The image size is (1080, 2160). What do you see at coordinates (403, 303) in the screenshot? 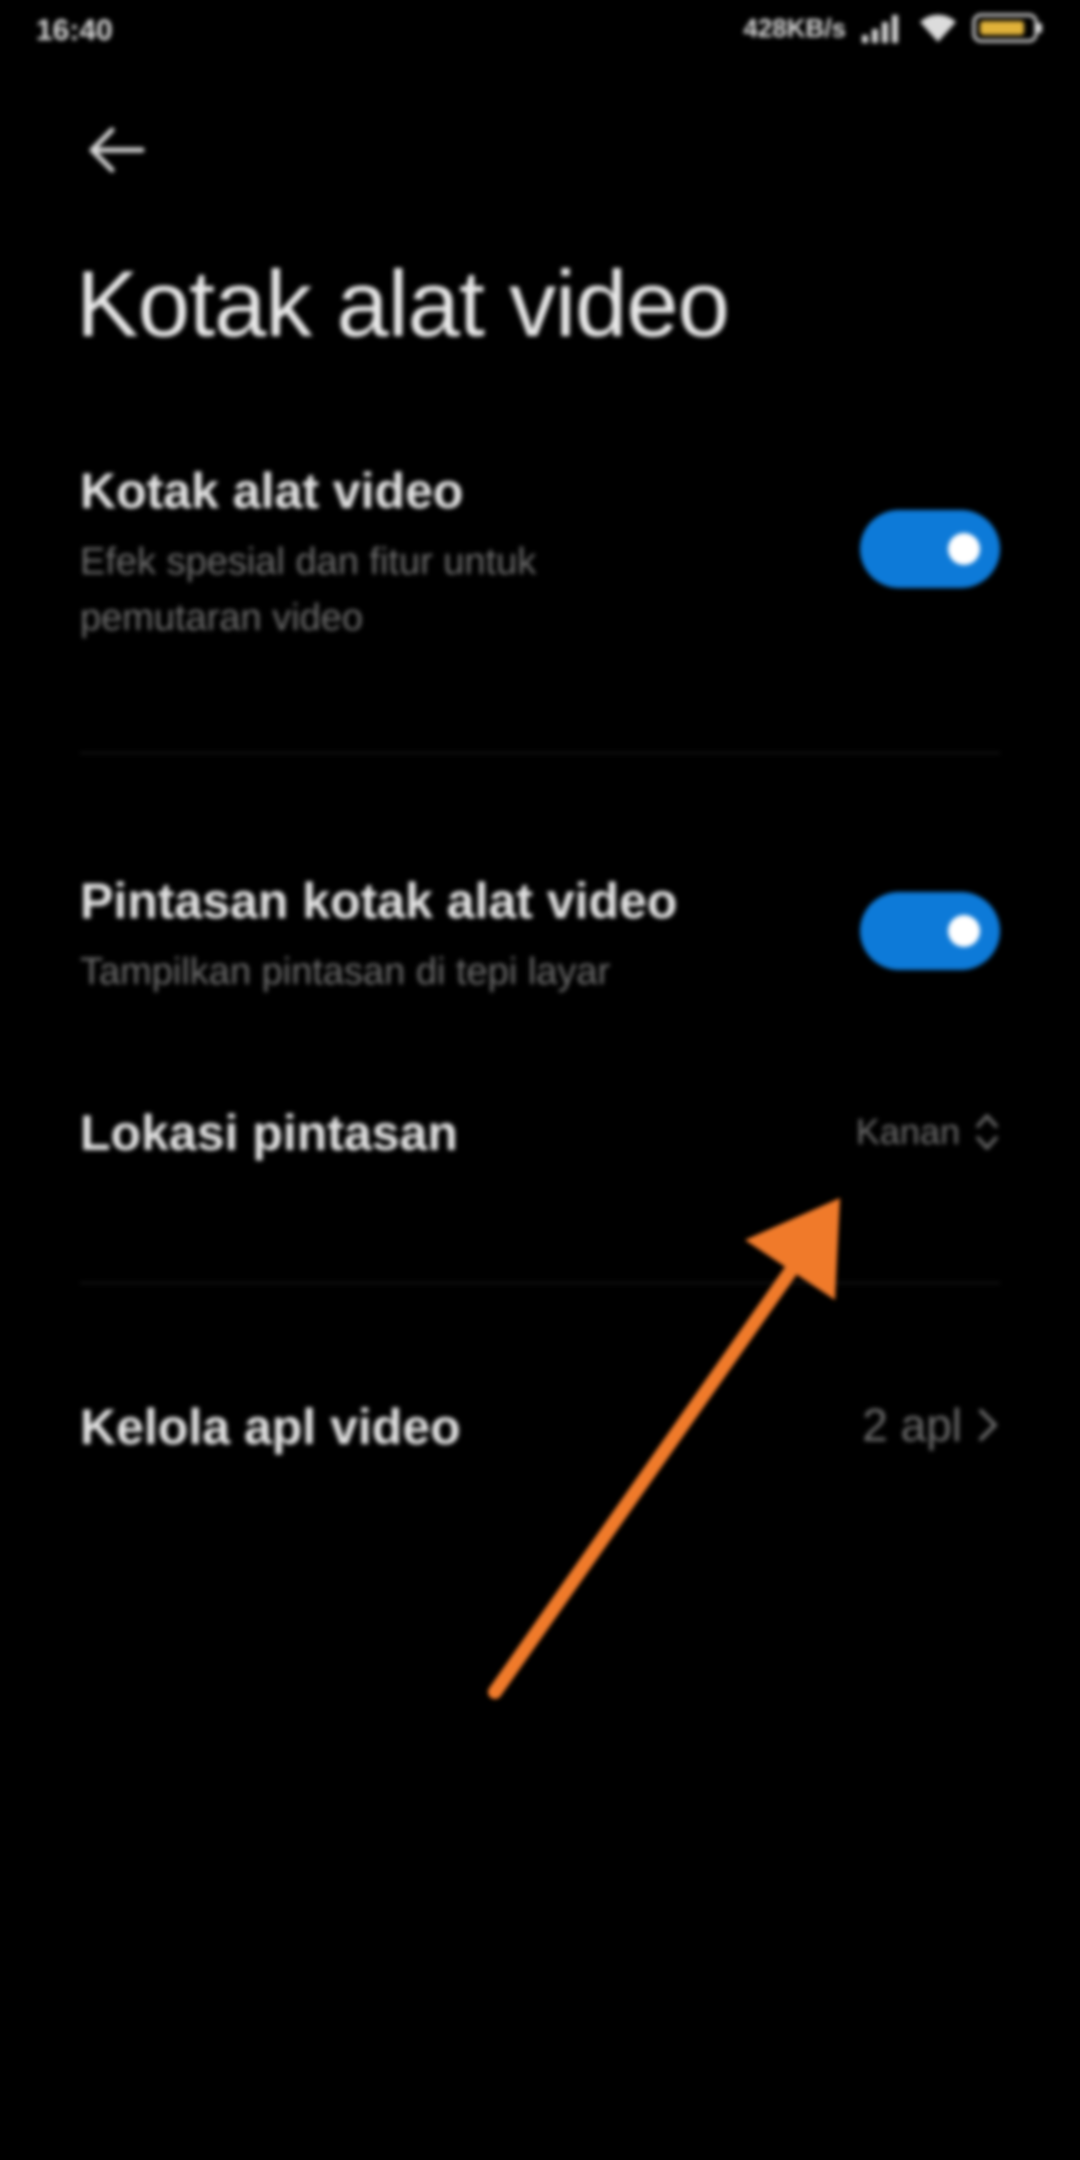
I see `page-title: Kotak alat video` at bounding box center [403, 303].